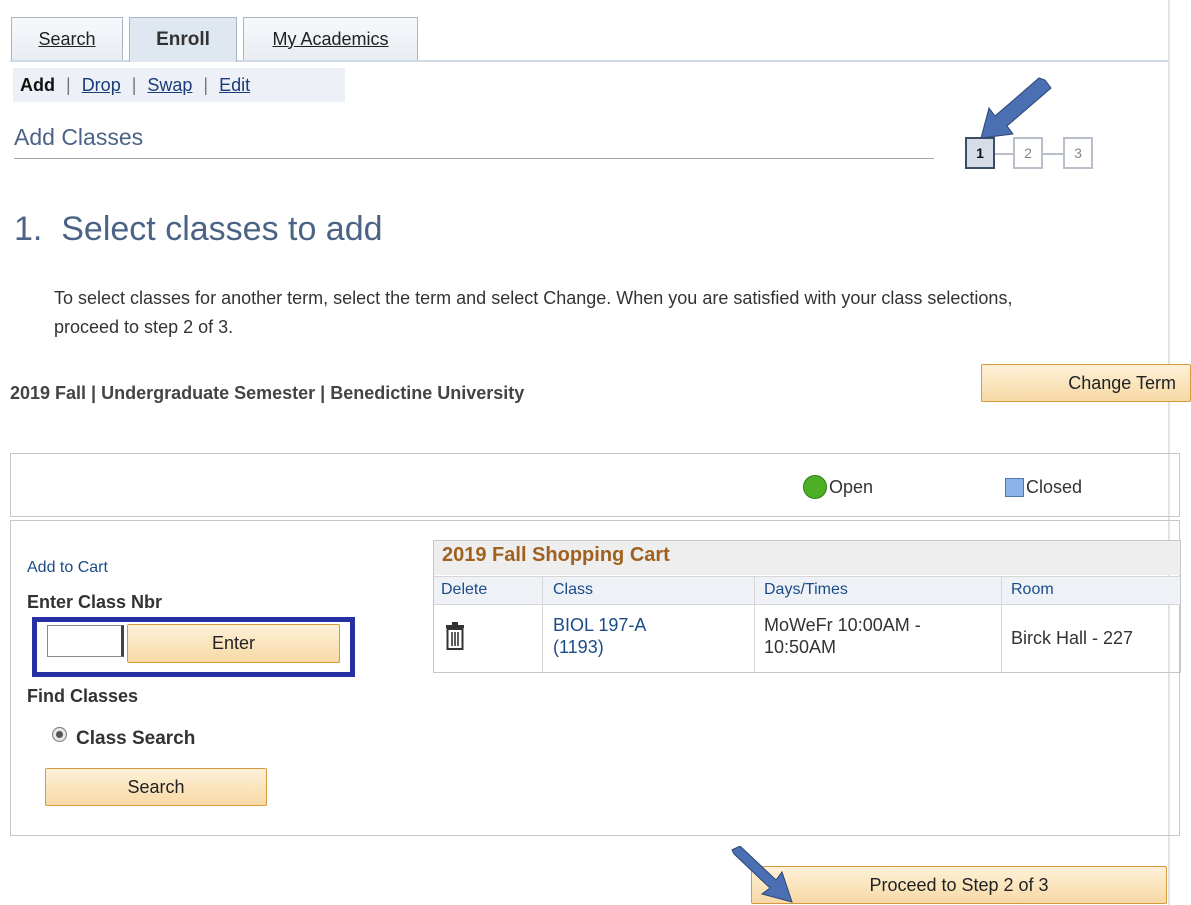 The width and height of the screenshot is (1191, 905). Describe the element at coordinates (842, 625) in the screenshot. I see `days-times-line1: MoWeFr 10:00AM -` at that location.